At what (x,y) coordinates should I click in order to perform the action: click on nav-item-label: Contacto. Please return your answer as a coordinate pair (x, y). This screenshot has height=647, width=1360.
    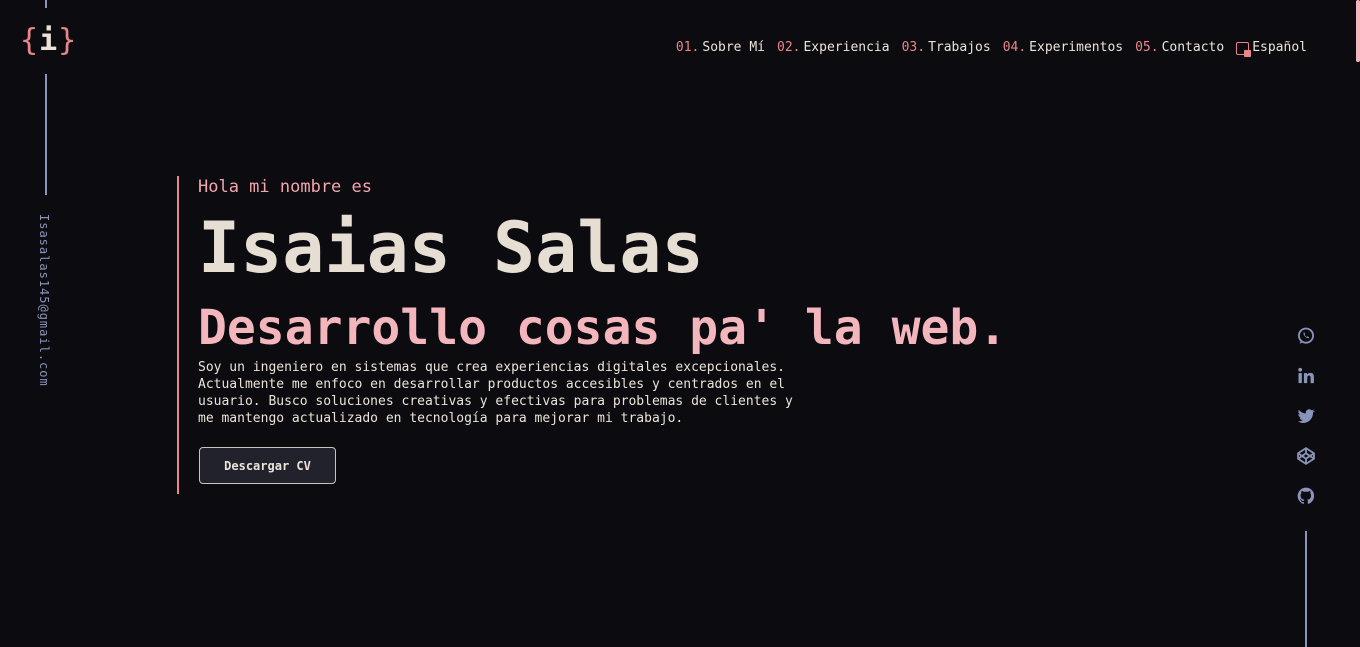
    Looking at the image, I should click on (1193, 47).